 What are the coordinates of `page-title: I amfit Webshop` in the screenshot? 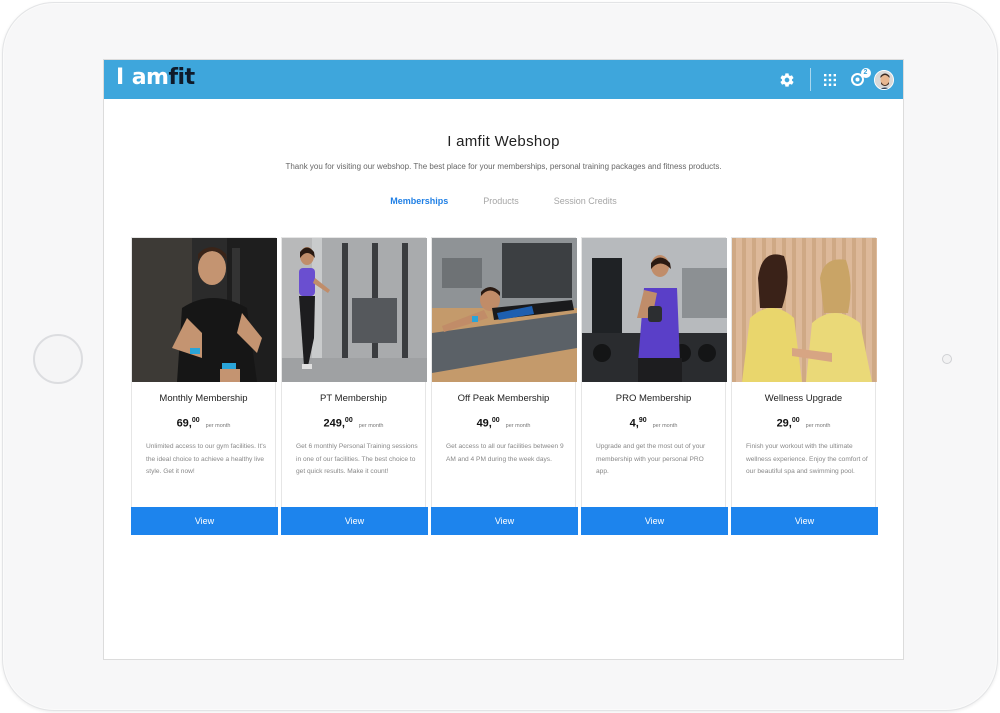 It's located at (503, 141).